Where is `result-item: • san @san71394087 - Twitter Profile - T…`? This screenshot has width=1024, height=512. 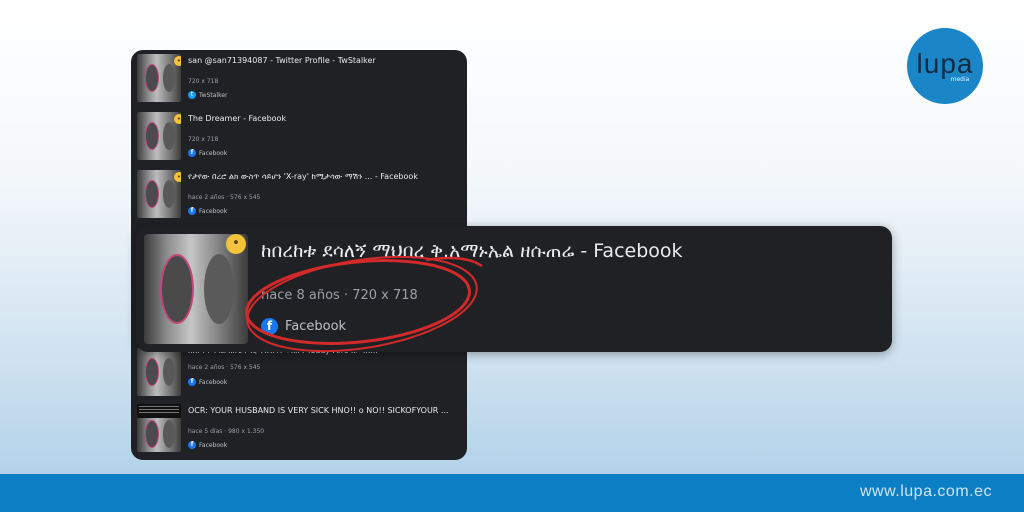 result-item: • san @san71394087 - Twitter Profile - T… is located at coordinates (299, 79).